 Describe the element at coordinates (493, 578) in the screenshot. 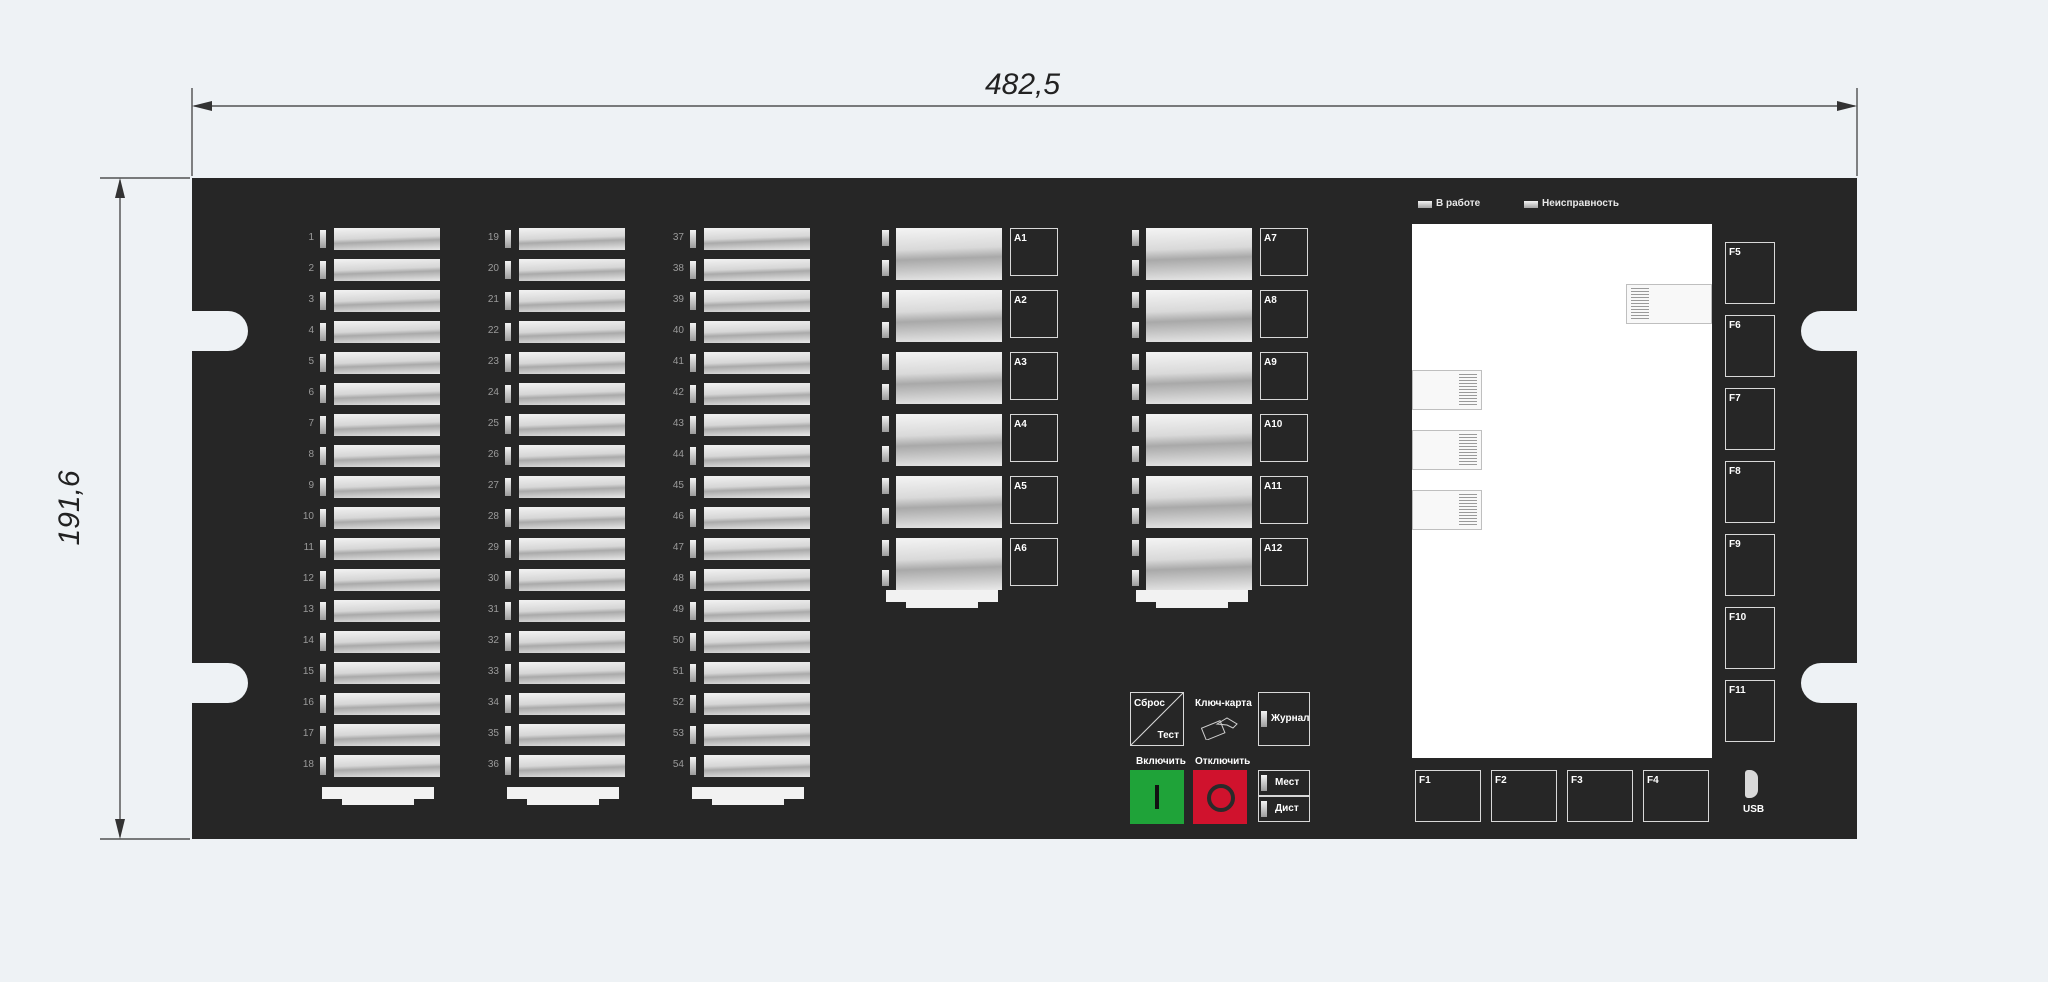

I see `led-number: 30` at that location.